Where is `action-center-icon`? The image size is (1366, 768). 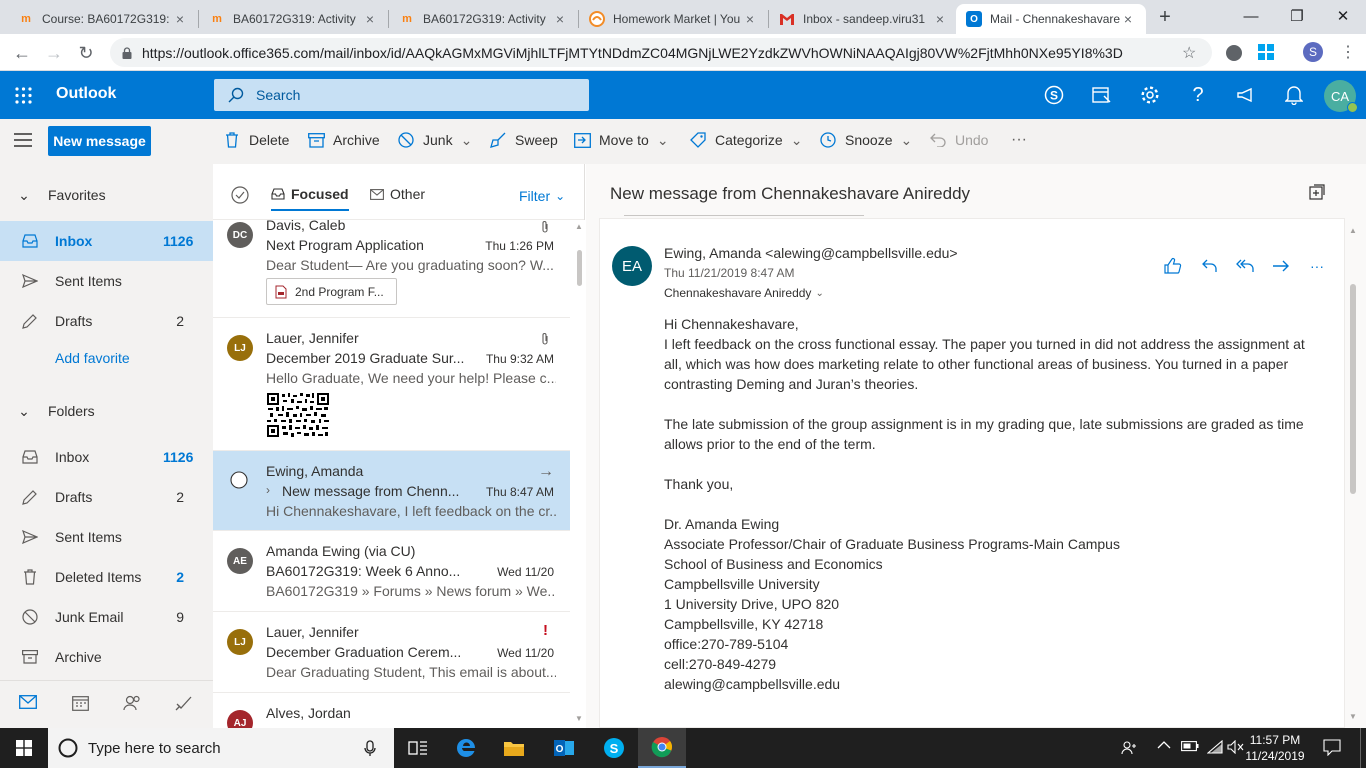 action-center-icon is located at coordinates (1332, 747).